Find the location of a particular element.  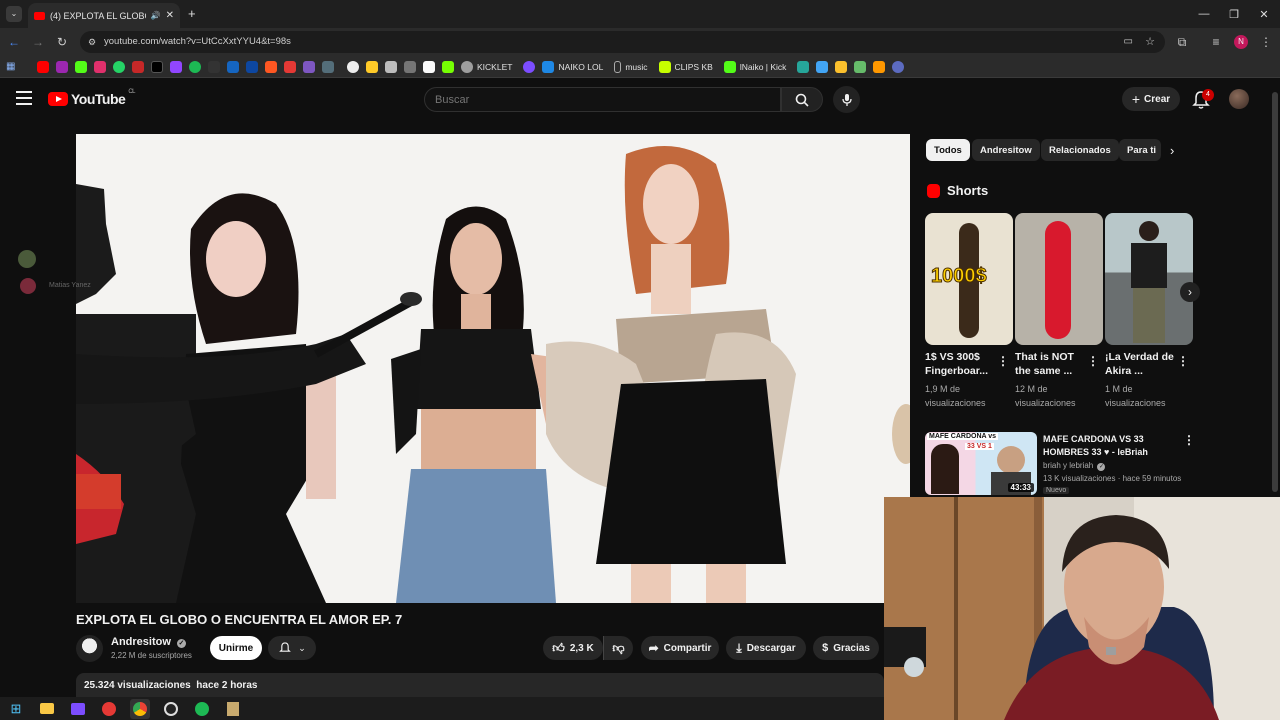

file-explorer-icon is located at coordinates (47, 709).